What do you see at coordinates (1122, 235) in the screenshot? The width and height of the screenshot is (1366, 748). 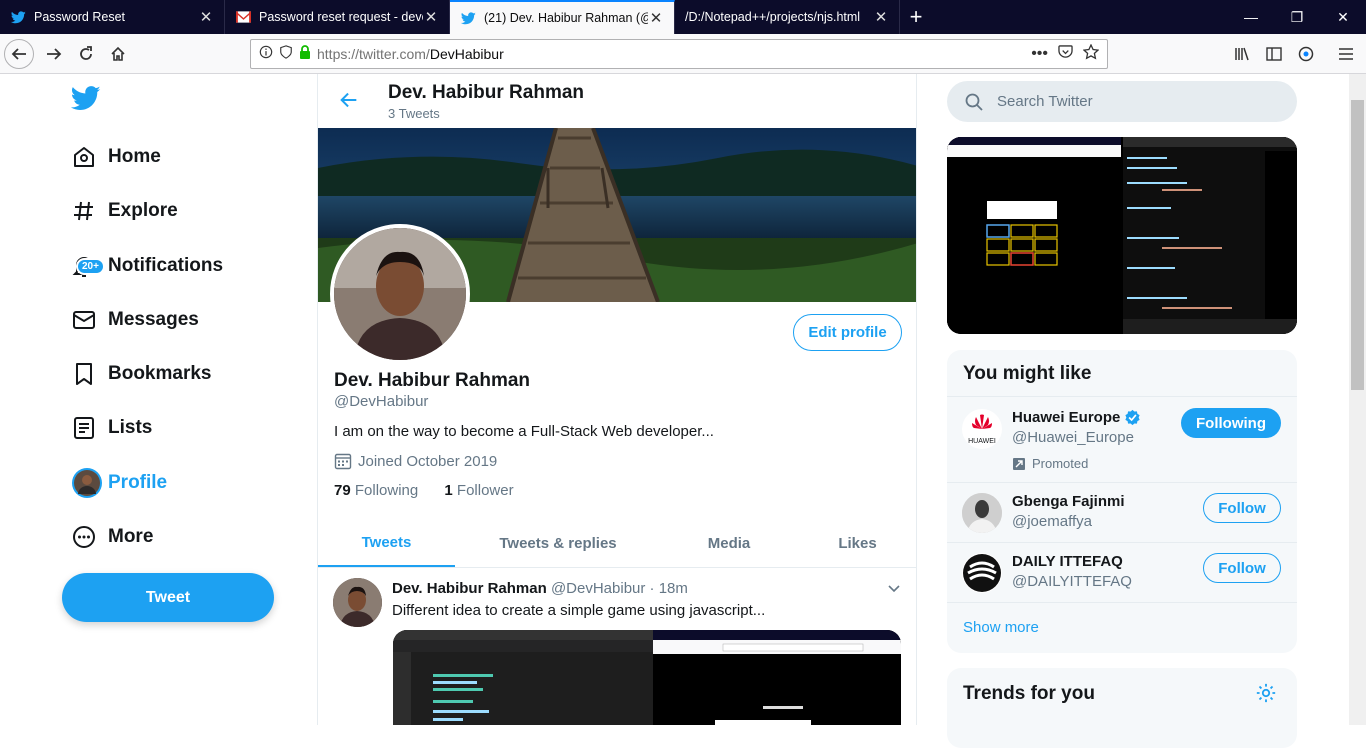 I see `profile-media-preview` at bounding box center [1122, 235].